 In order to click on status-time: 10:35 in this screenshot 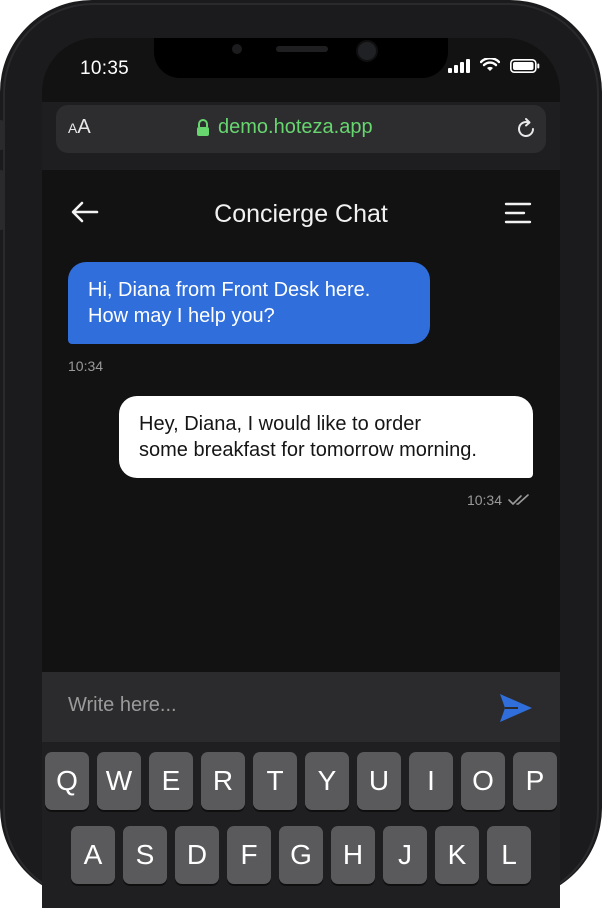, I will do `click(105, 68)`.